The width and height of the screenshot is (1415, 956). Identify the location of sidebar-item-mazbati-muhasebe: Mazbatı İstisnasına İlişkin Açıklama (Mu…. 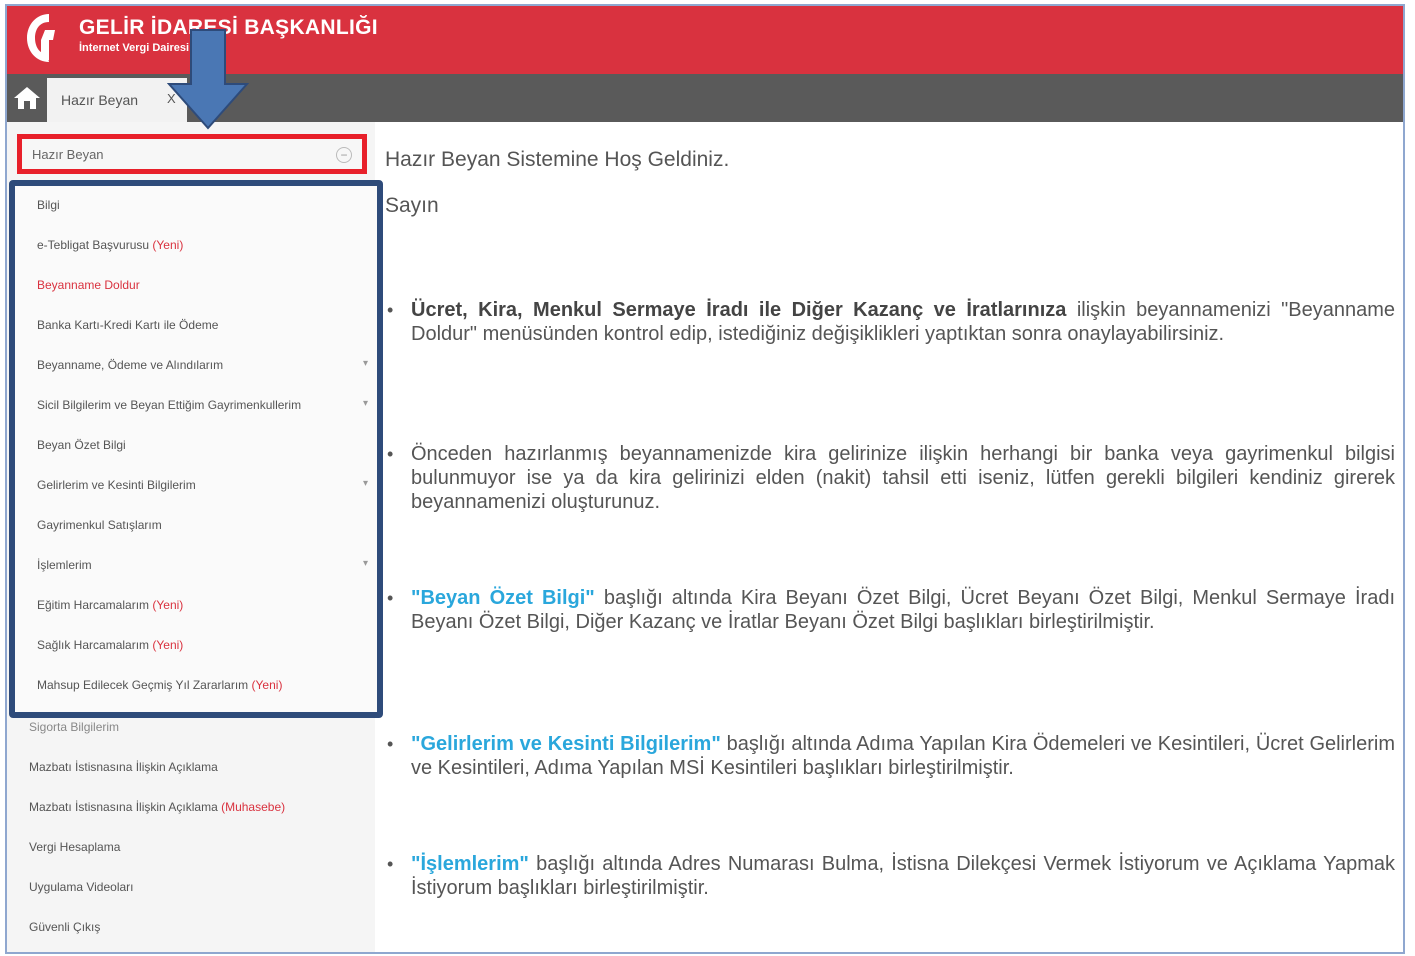
(157, 807).